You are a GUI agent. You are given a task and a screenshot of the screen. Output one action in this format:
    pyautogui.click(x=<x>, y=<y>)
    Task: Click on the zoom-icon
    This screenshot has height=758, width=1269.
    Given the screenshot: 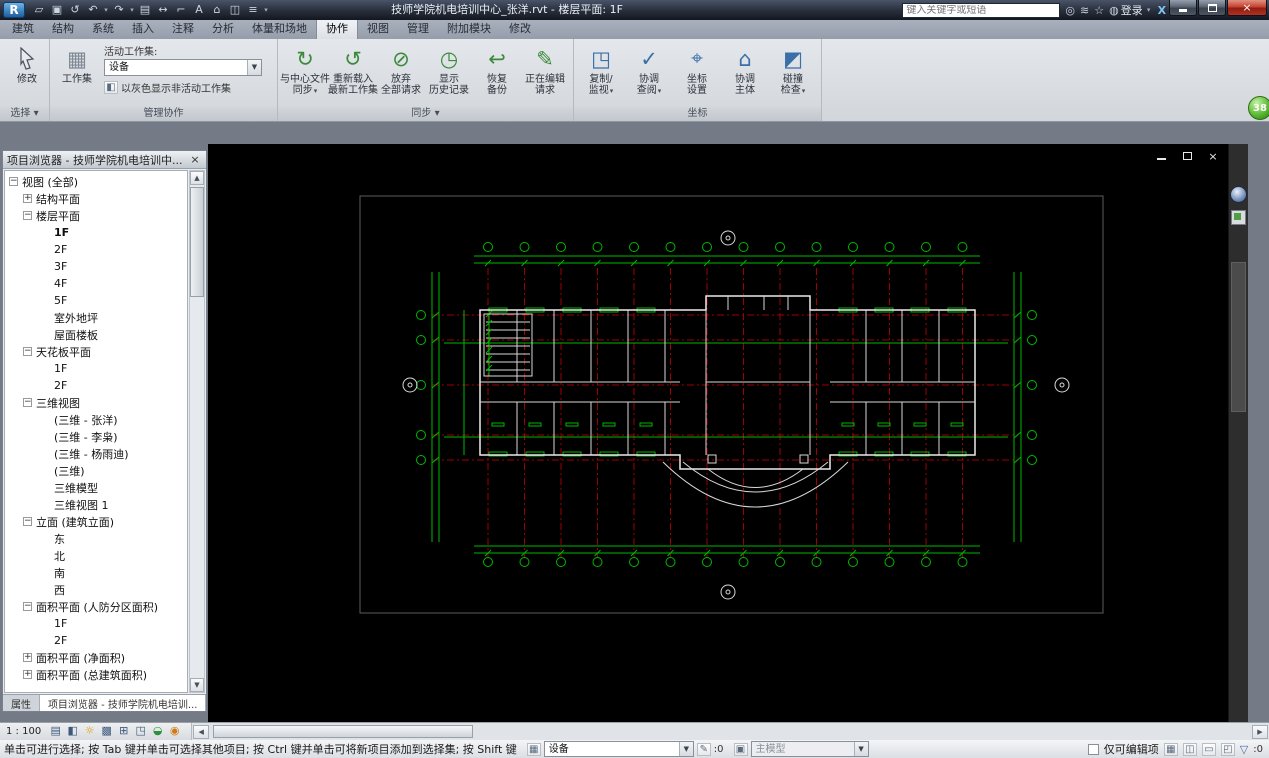 What is the action you would take?
    pyautogui.click(x=1238, y=217)
    